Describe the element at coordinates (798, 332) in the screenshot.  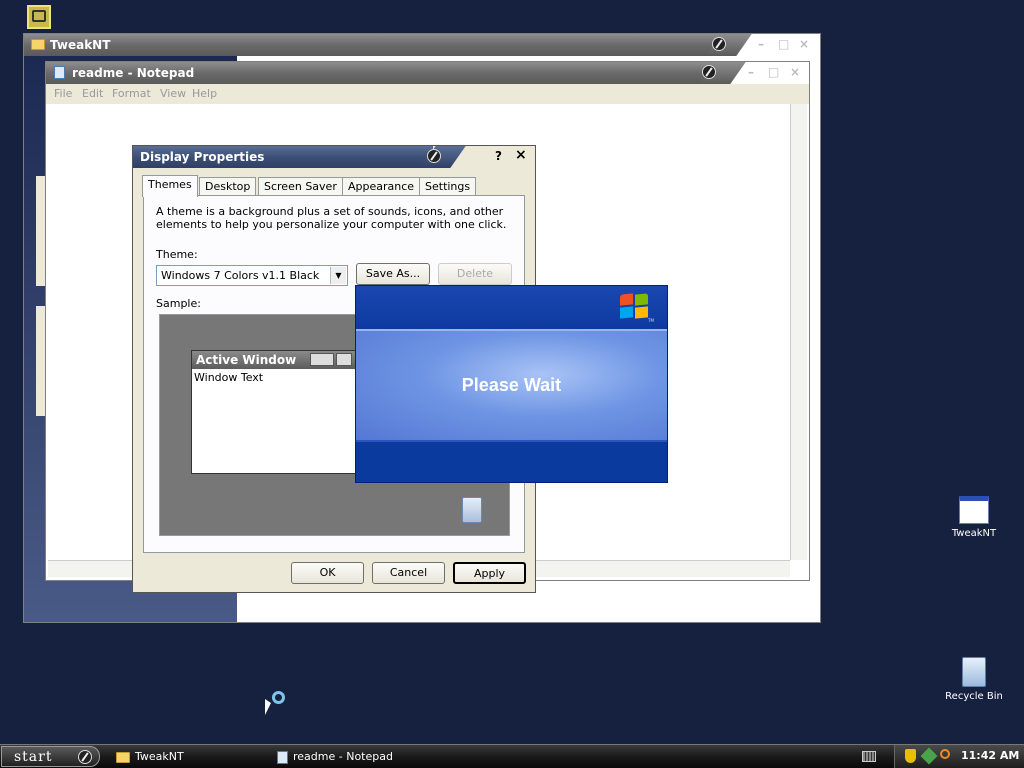
I see `notepad-vscrollbar` at that location.